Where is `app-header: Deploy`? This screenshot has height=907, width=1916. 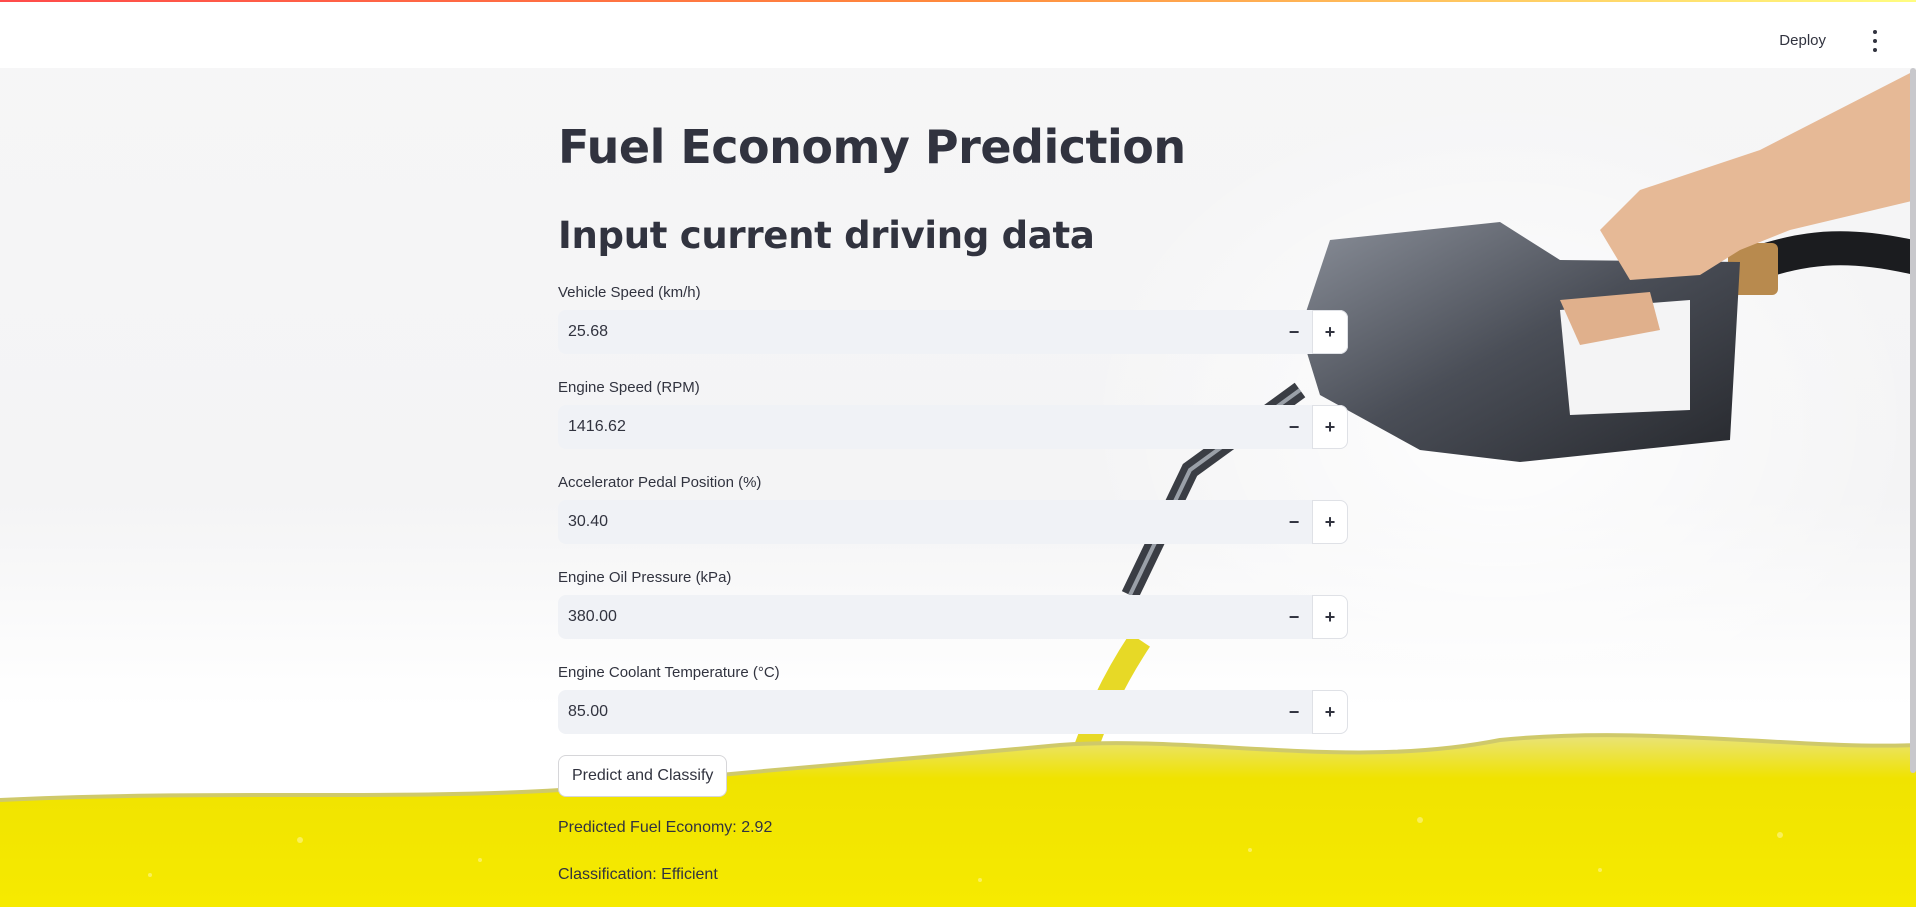
app-header: Deploy is located at coordinates (958, 35).